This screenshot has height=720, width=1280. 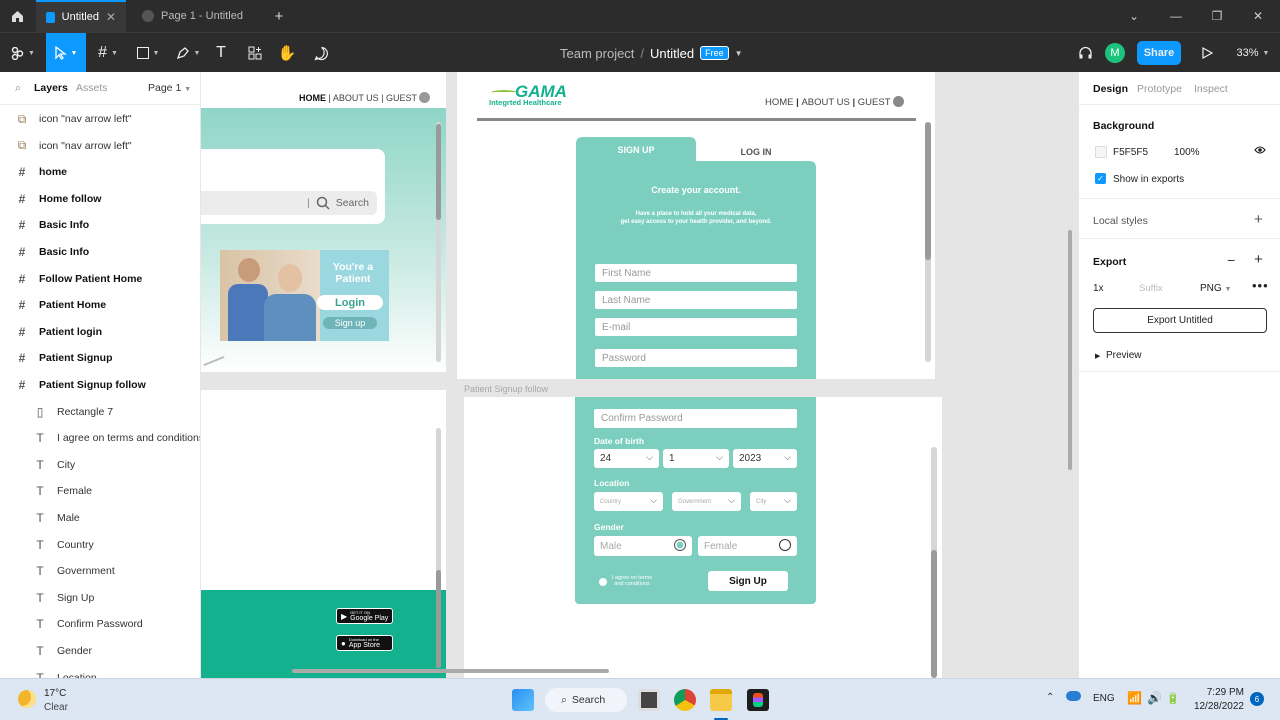 I want to click on text-tool-icon: T, so click(x=221, y=53).